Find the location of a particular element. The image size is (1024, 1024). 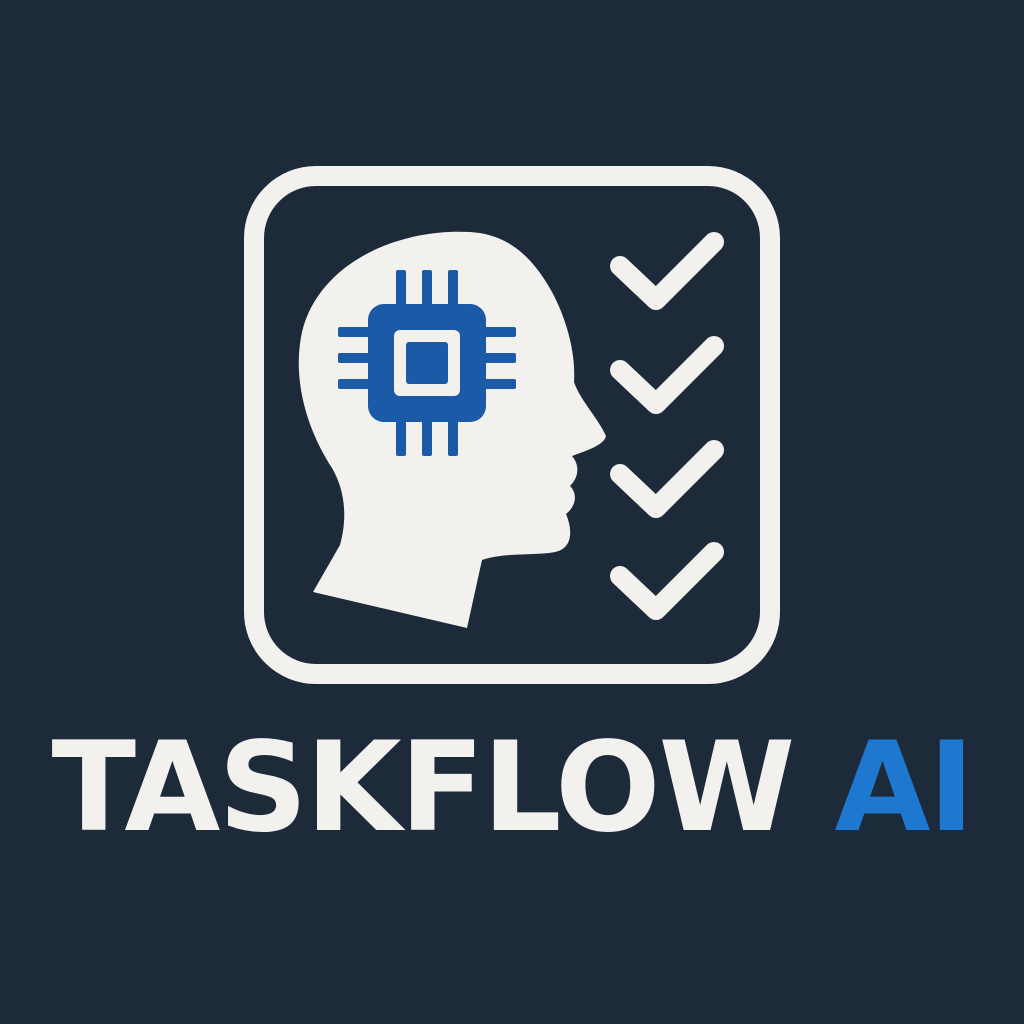

brand-name-primary: TASKFLOW is located at coordinates (423, 788).